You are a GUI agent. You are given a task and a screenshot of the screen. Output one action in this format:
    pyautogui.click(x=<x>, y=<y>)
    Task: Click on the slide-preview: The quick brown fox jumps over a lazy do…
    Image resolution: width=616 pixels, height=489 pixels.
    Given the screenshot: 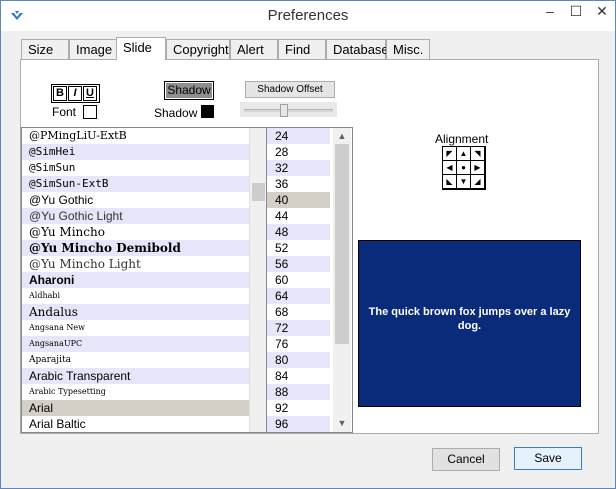 What is the action you would take?
    pyautogui.click(x=469, y=323)
    